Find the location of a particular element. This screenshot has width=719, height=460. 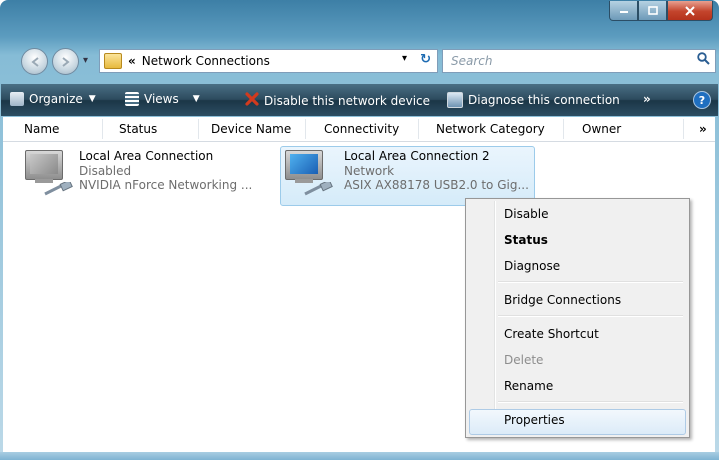

search-placeholder: Search is located at coordinates (472, 61).